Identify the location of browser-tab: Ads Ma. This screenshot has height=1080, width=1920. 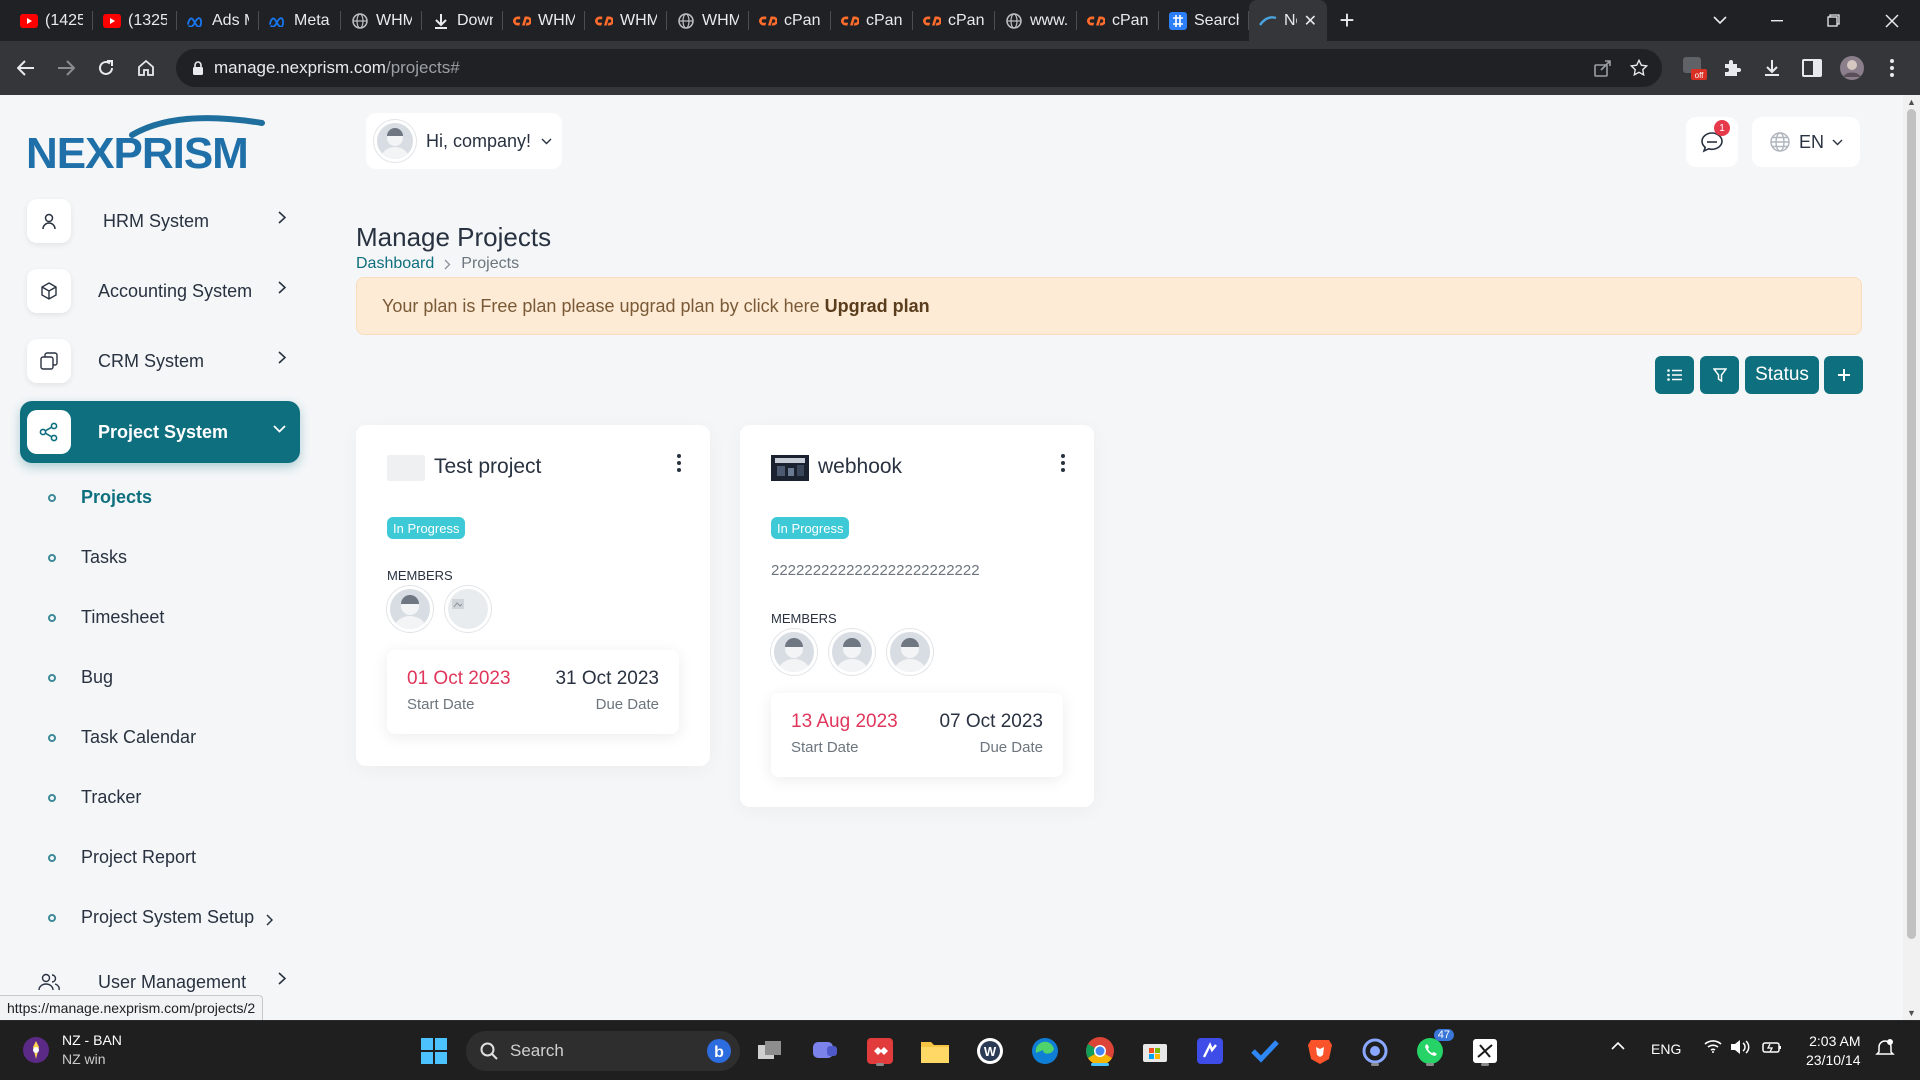
(218, 20).